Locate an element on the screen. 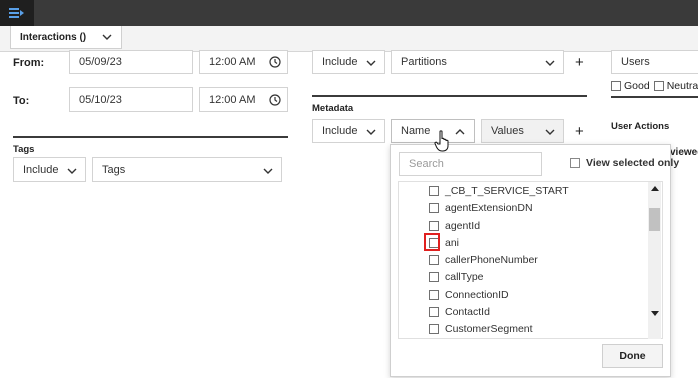 This screenshot has height=378, width=698. from-time-value: 12:00 AM is located at coordinates (232, 62).